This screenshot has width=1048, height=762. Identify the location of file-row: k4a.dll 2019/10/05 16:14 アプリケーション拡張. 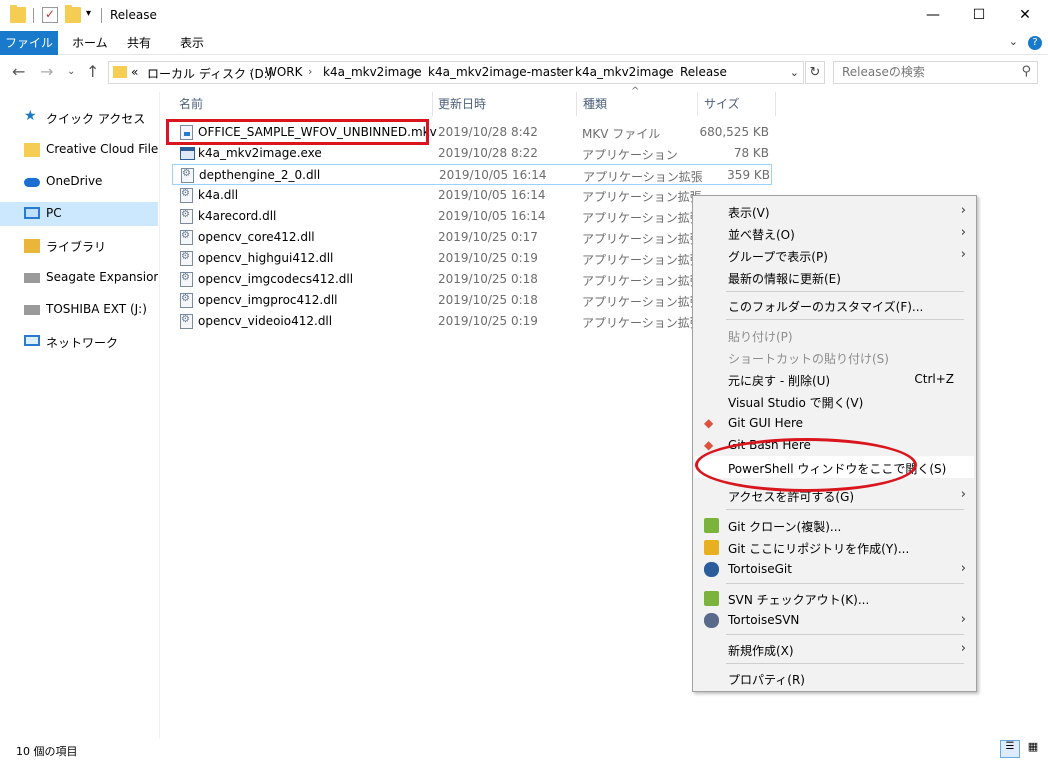
(472, 195).